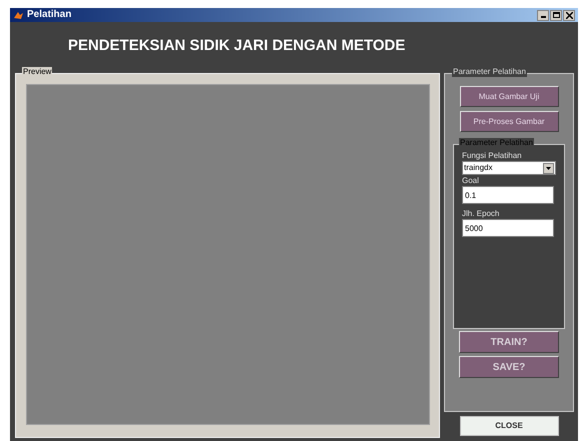 Image resolution: width=586 pixels, height=441 pixels. I want to click on caret-icon, so click(548, 168).